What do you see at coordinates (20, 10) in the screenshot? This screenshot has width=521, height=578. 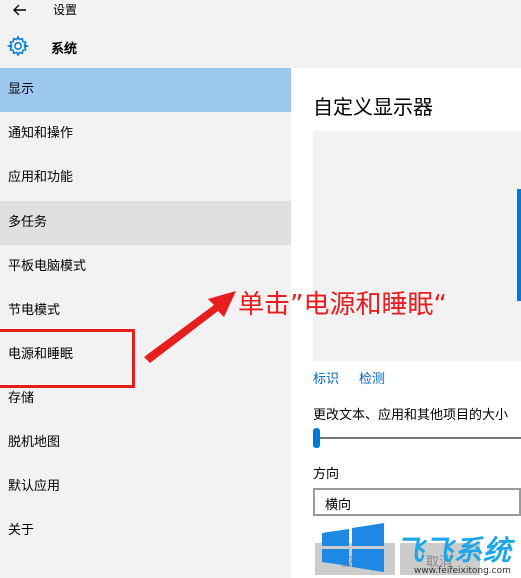 I see `back-arrow-icon` at bounding box center [20, 10].